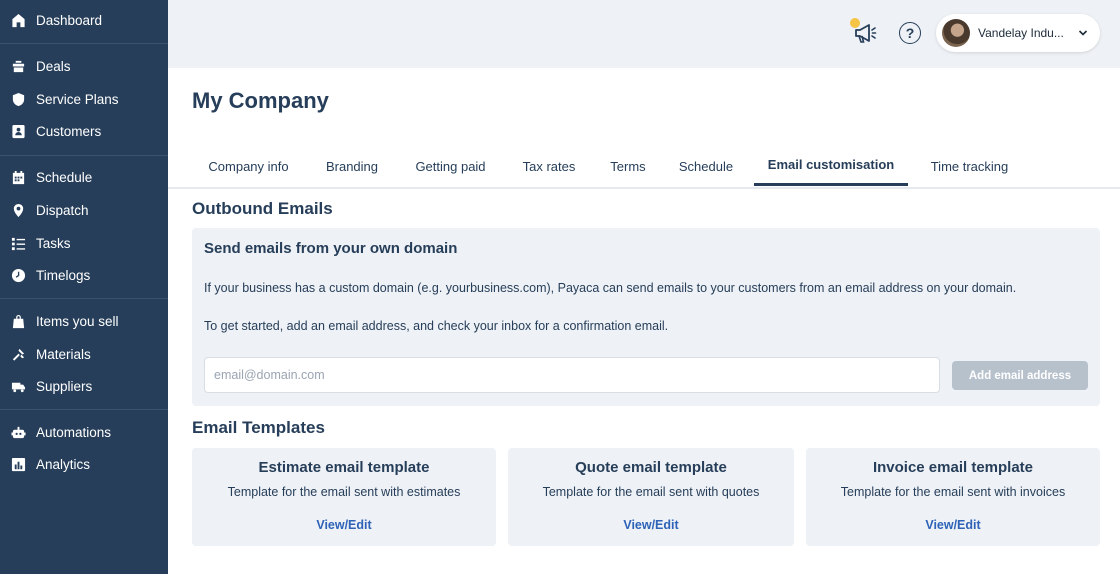 This screenshot has width=1120, height=574. Describe the element at coordinates (18, 99) in the screenshot. I see `shield-icon` at that location.